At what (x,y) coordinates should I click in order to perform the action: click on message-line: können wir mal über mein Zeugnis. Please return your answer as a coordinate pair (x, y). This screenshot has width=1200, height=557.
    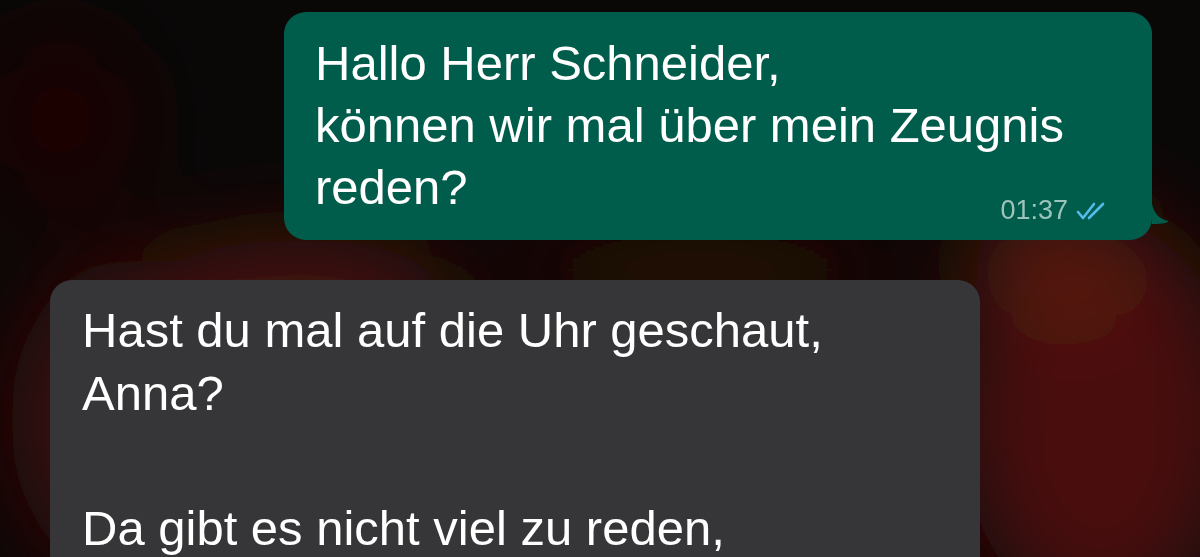
    Looking at the image, I should click on (689, 125).